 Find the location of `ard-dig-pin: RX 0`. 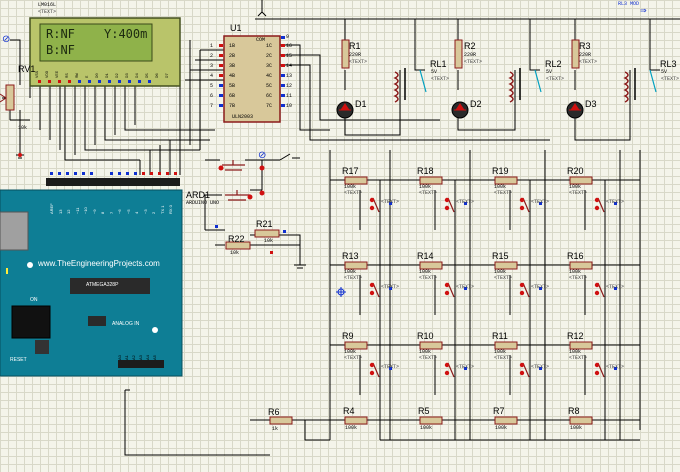

ard-dig-pin: RX 0 is located at coordinates (170, 209).